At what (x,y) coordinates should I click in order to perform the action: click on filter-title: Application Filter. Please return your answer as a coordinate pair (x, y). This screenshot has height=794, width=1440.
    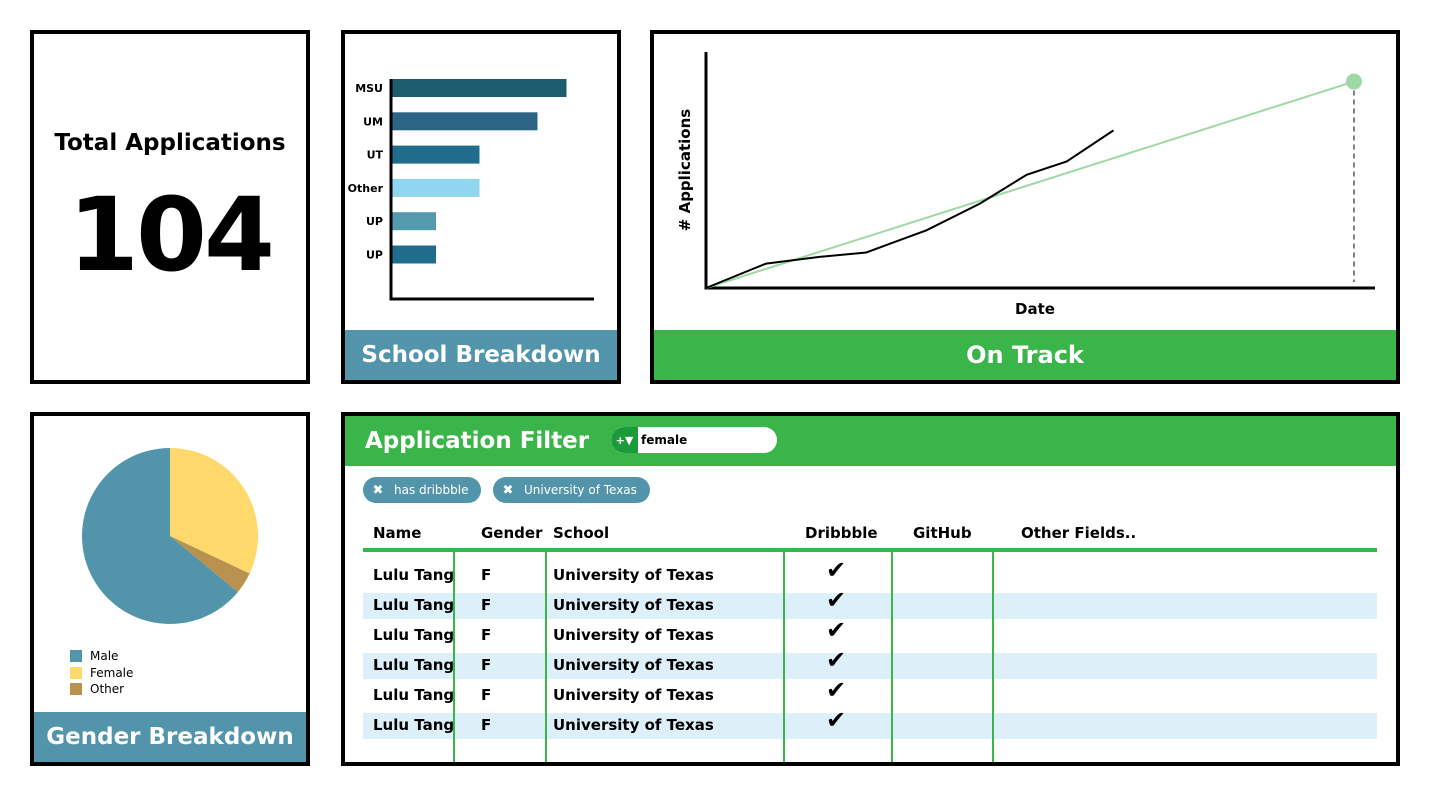
    Looking at the image, I should click on (477, 441).